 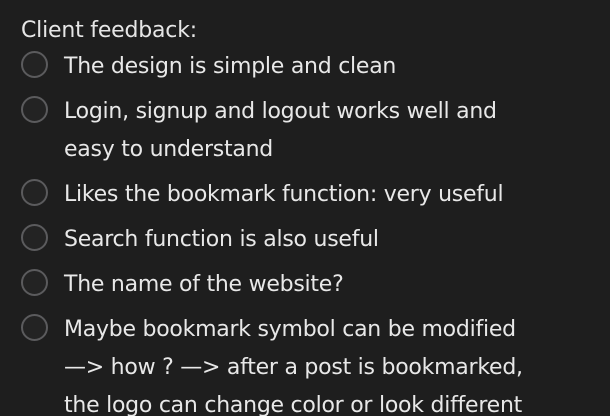 I want to click on checklist-item-line: —> how ? —> after a post is bookmarked,, so click(x=293, y=367).